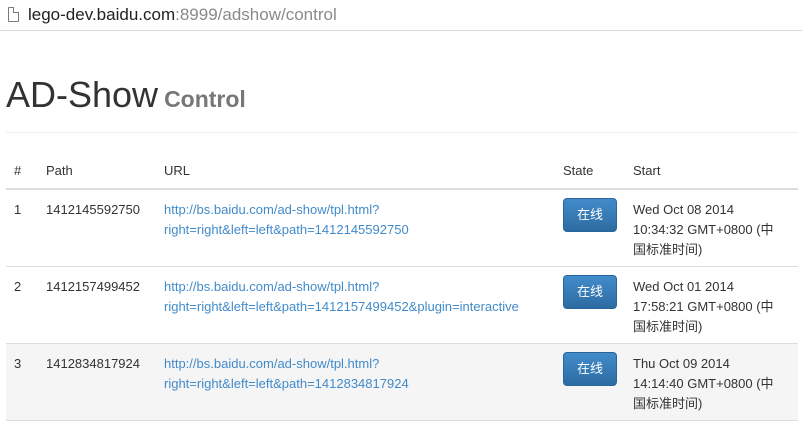  Describe the element at coordinates (703, 229) in the screenshot. I see `row-start-line2: 10:34:32 GMT+0800 (中` at that location.